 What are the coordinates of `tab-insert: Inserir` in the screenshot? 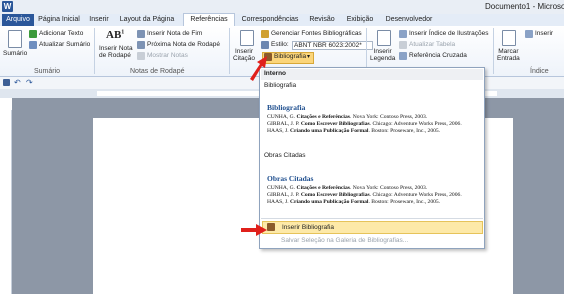 It's located at (99, 20).